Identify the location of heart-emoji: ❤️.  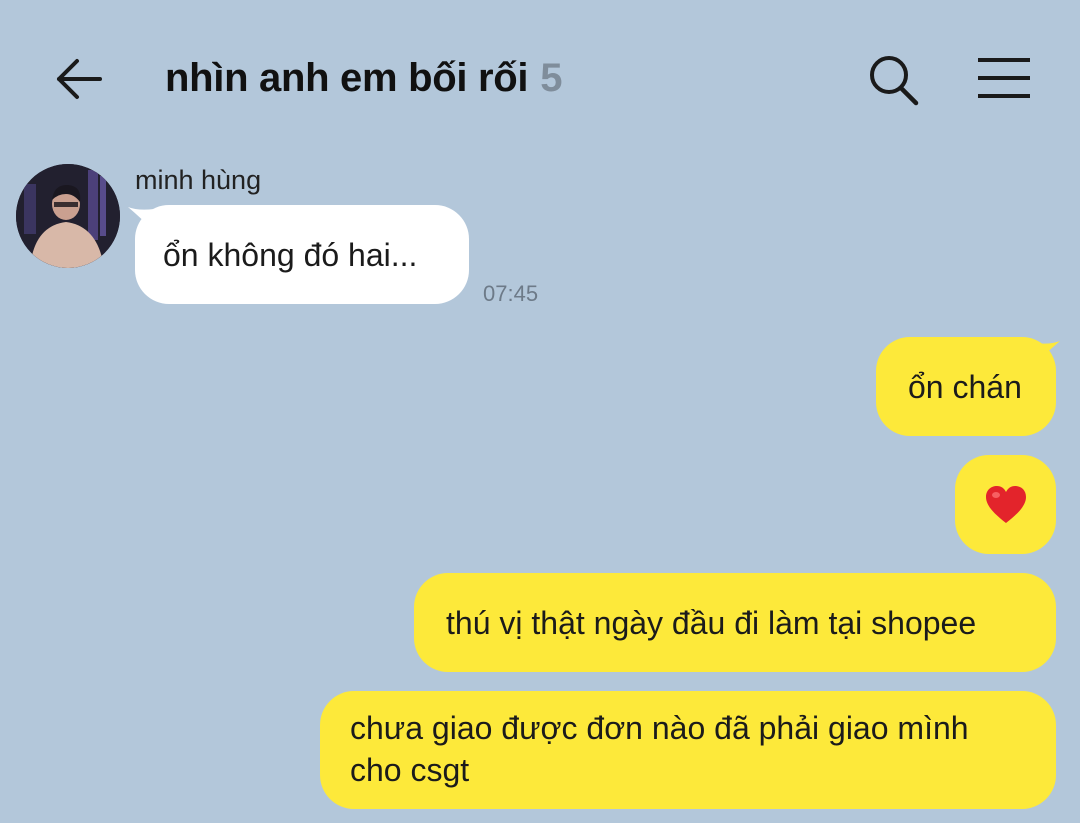
(1006, 505).